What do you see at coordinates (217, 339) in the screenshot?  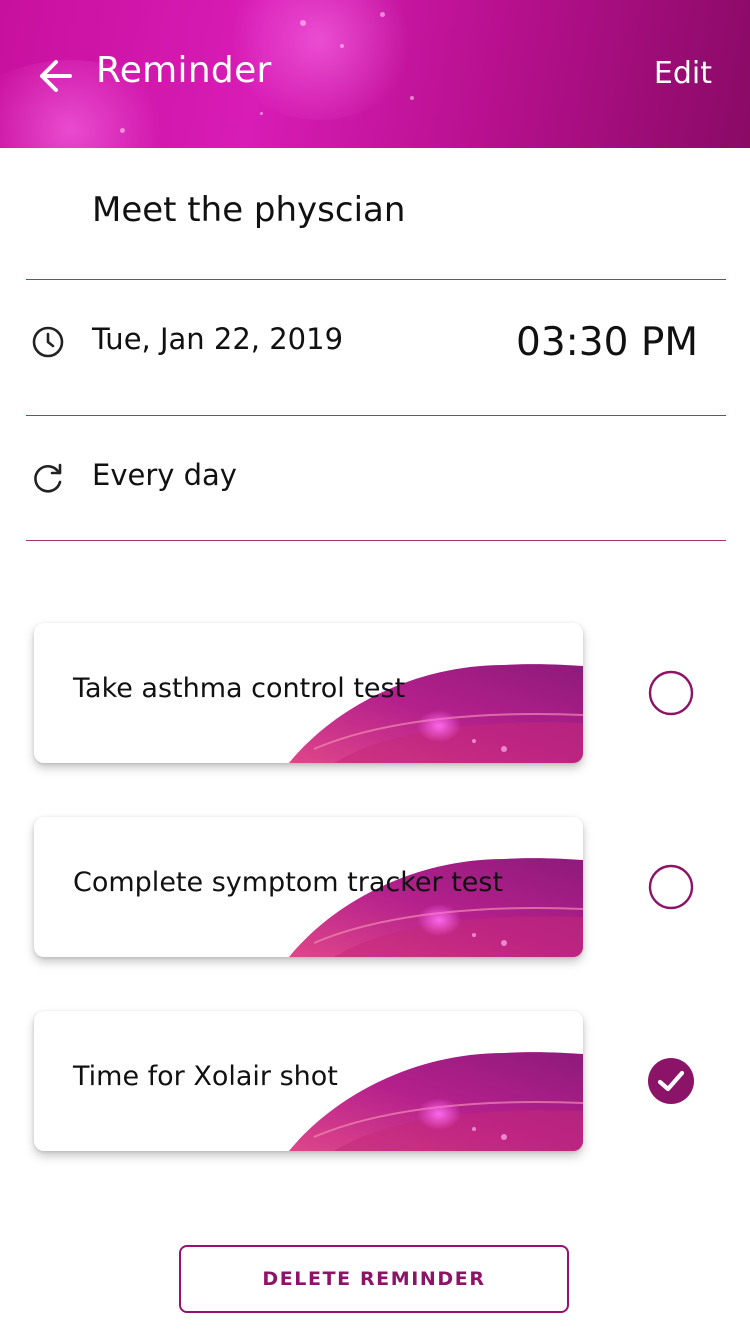 I see `reminder-date: Tue, Jan 22, 2019` at bounding box center [217, 339].